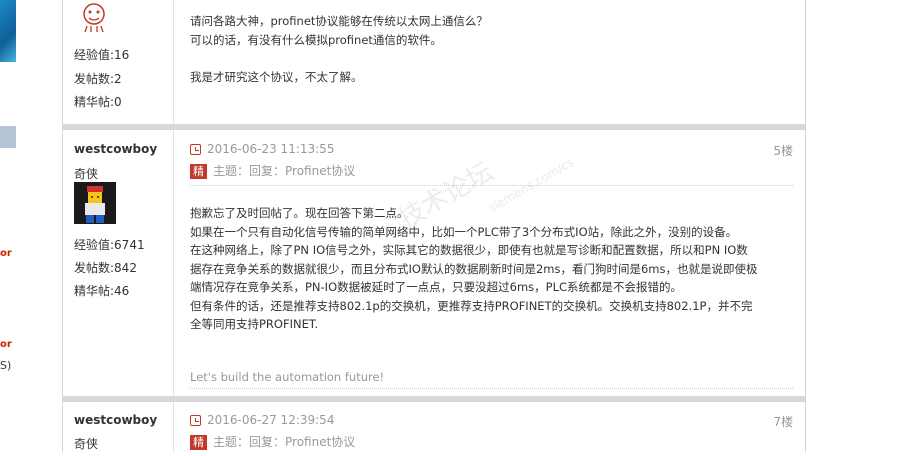 This screenshot has width=900, height=456. I want to click on left-sidebar-fragment: or or S), so click(30, 226).